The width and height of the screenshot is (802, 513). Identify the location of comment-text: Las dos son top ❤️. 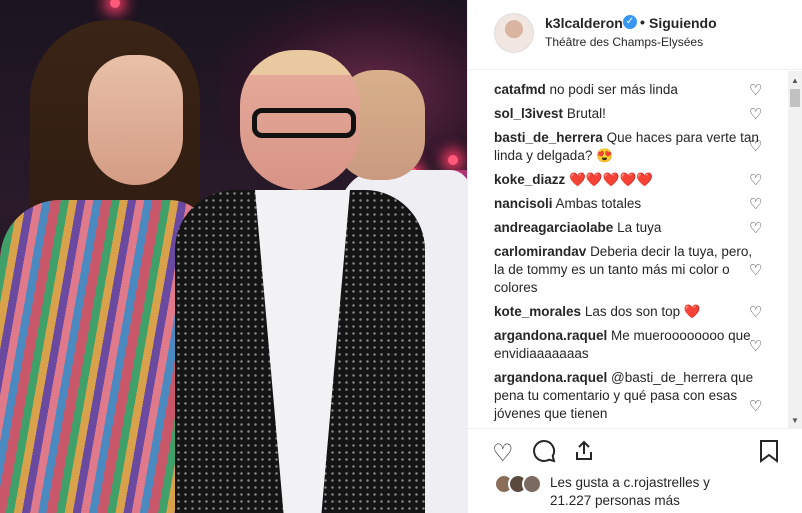
(642, 311).